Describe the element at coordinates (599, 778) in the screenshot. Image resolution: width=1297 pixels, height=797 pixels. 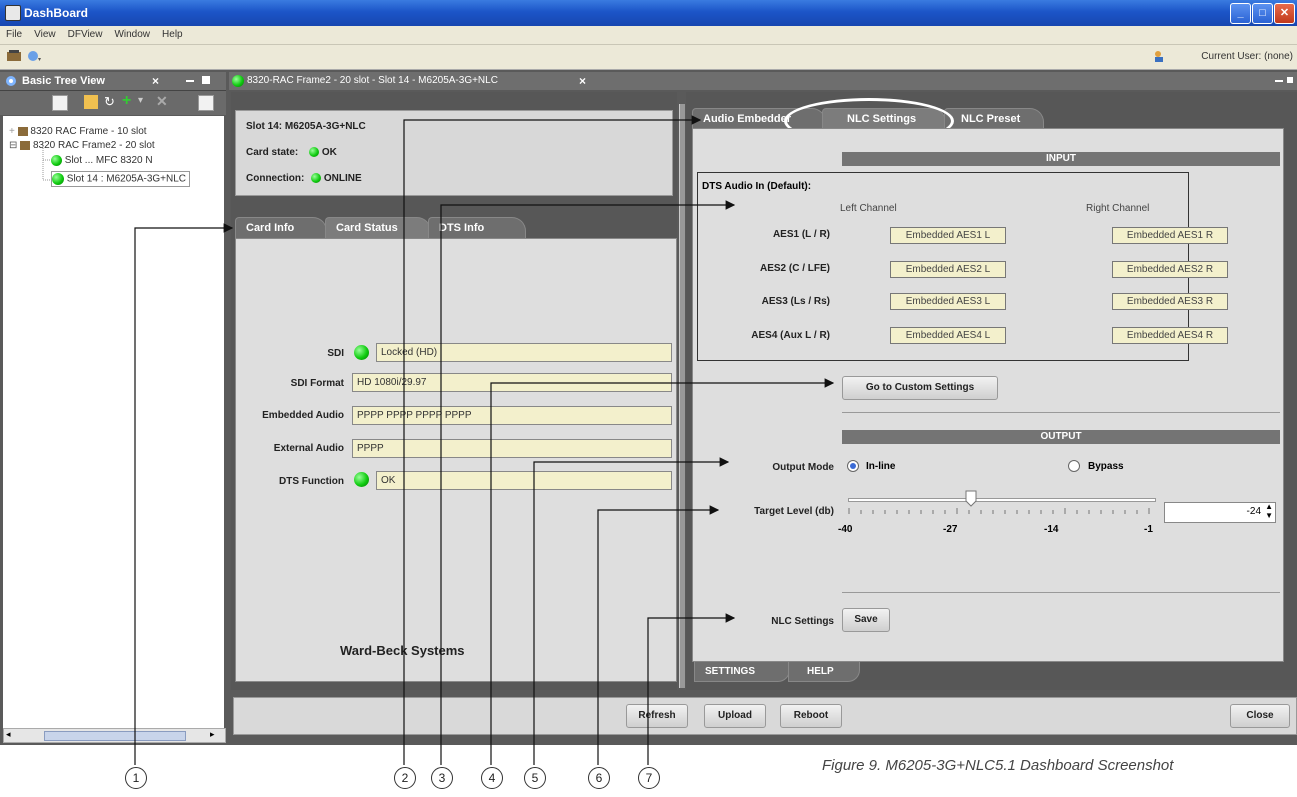
I see `callout-6: 6` at that location.